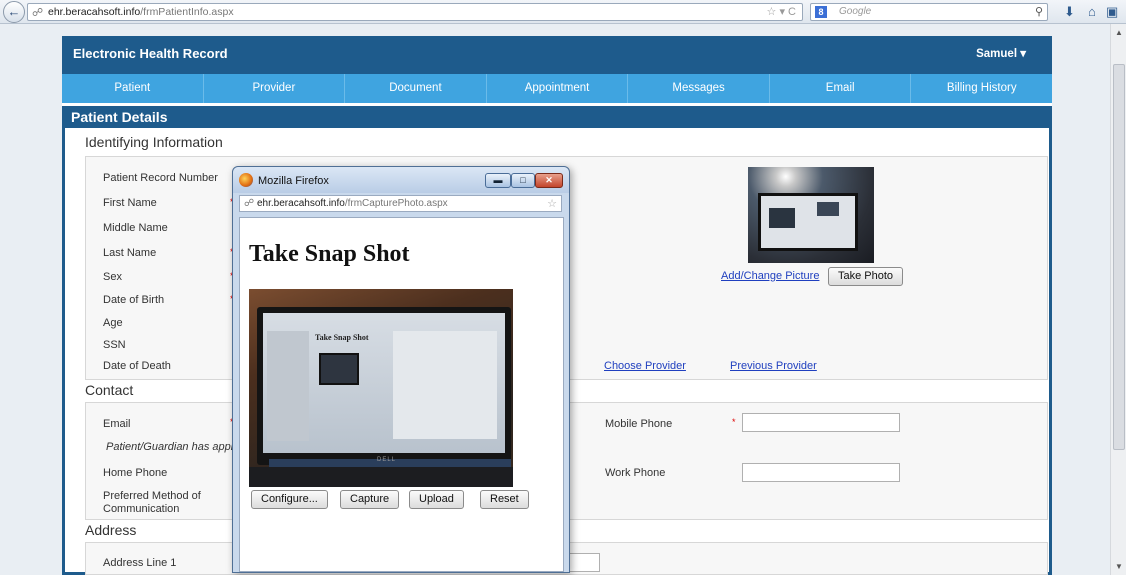 The height and width of the screenshot is (575, 1126). I want to click on take-photo-button: Take Photo, so click(866, 276).